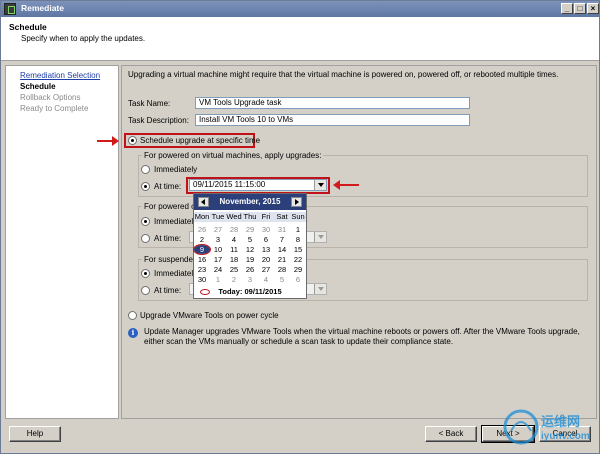 The height and width of the screenshot is (454, 600). I want to click on calendar-day: 23, so click(202, 269).